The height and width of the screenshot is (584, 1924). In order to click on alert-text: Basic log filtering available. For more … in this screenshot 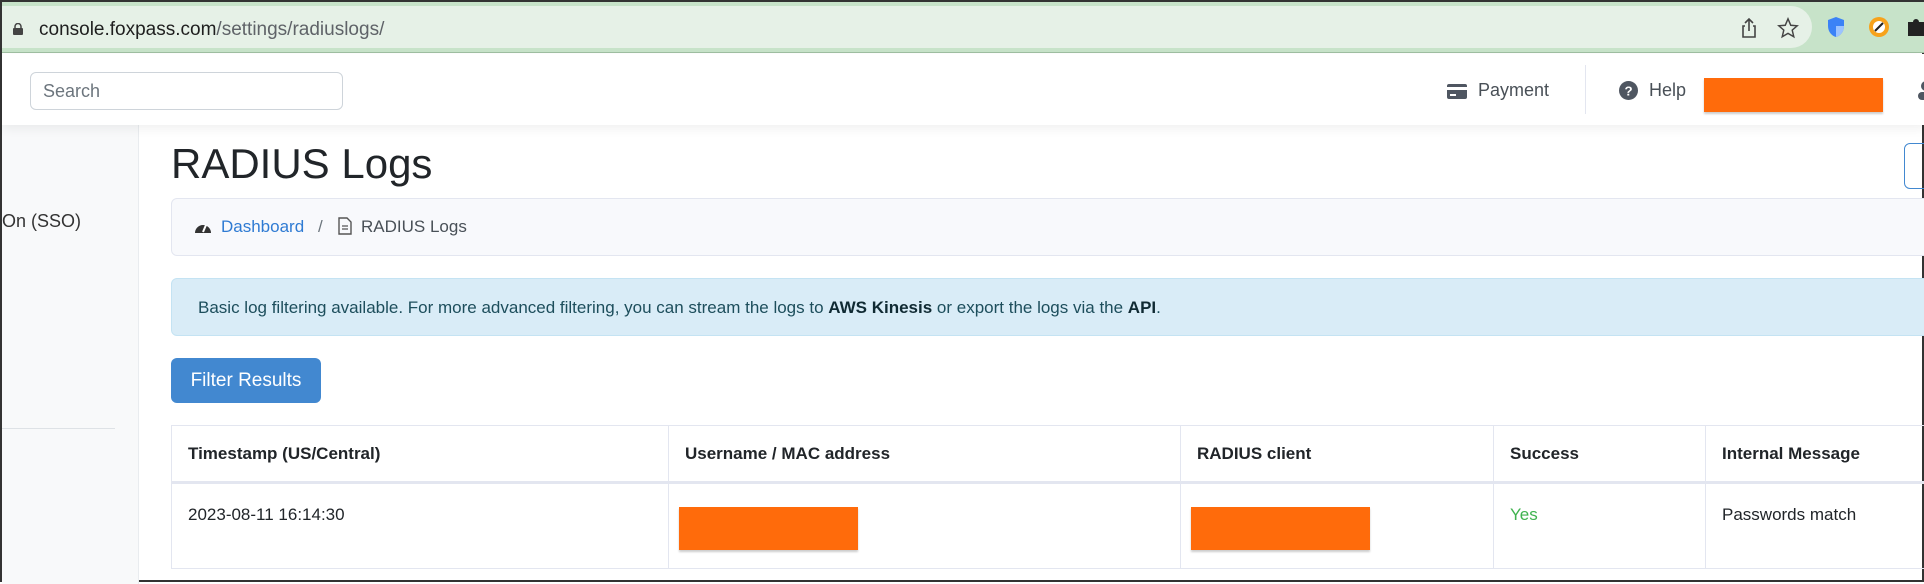, I will do `click(513, 307)`.